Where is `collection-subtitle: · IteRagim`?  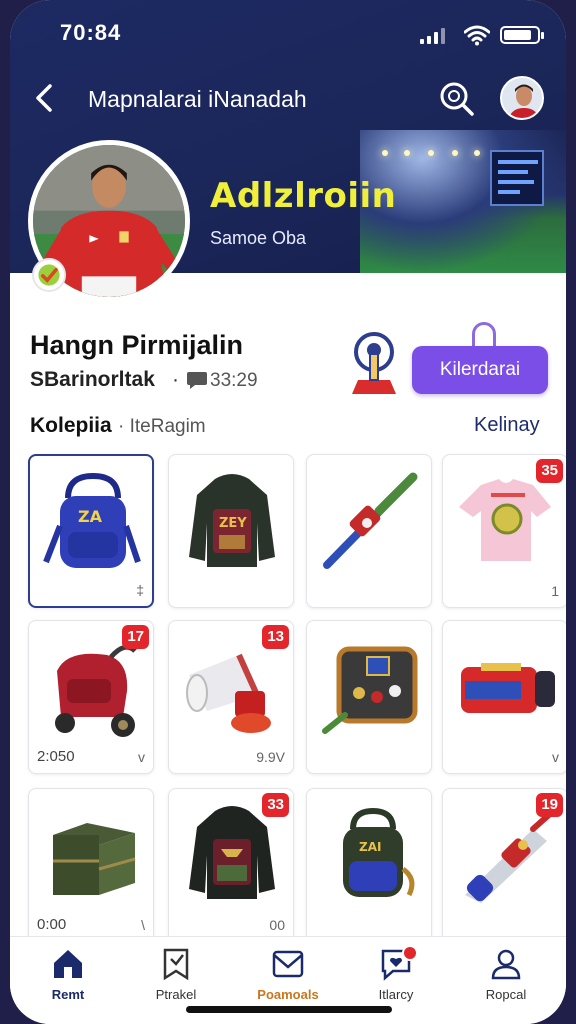
collection-subtitle: · IteRagim is located at coordinates (162, 426).